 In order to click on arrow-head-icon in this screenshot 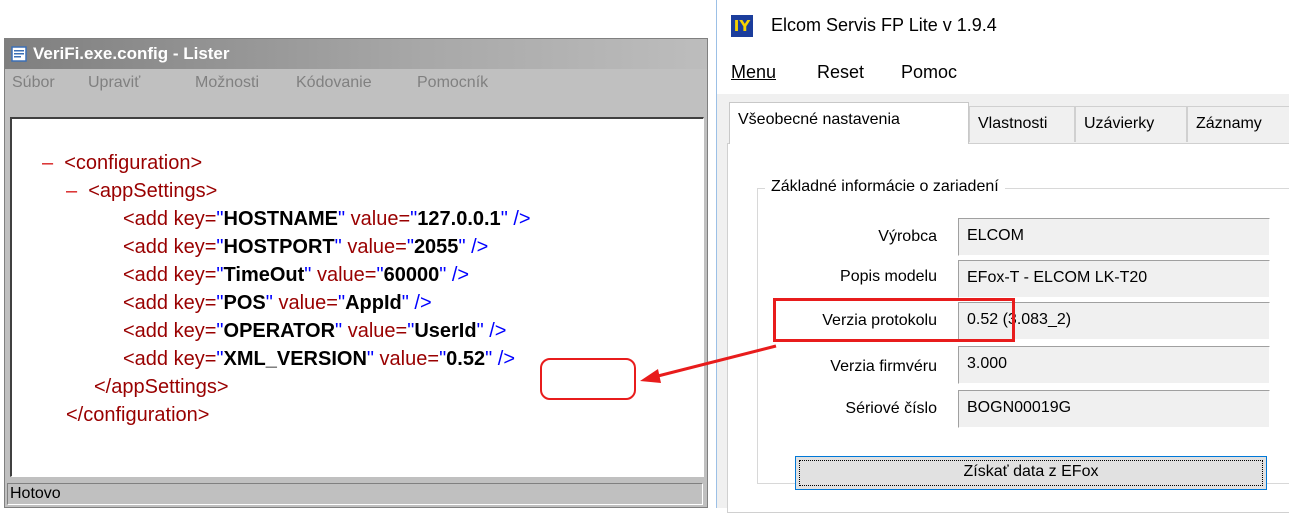, I will do `click(650, 376)`.